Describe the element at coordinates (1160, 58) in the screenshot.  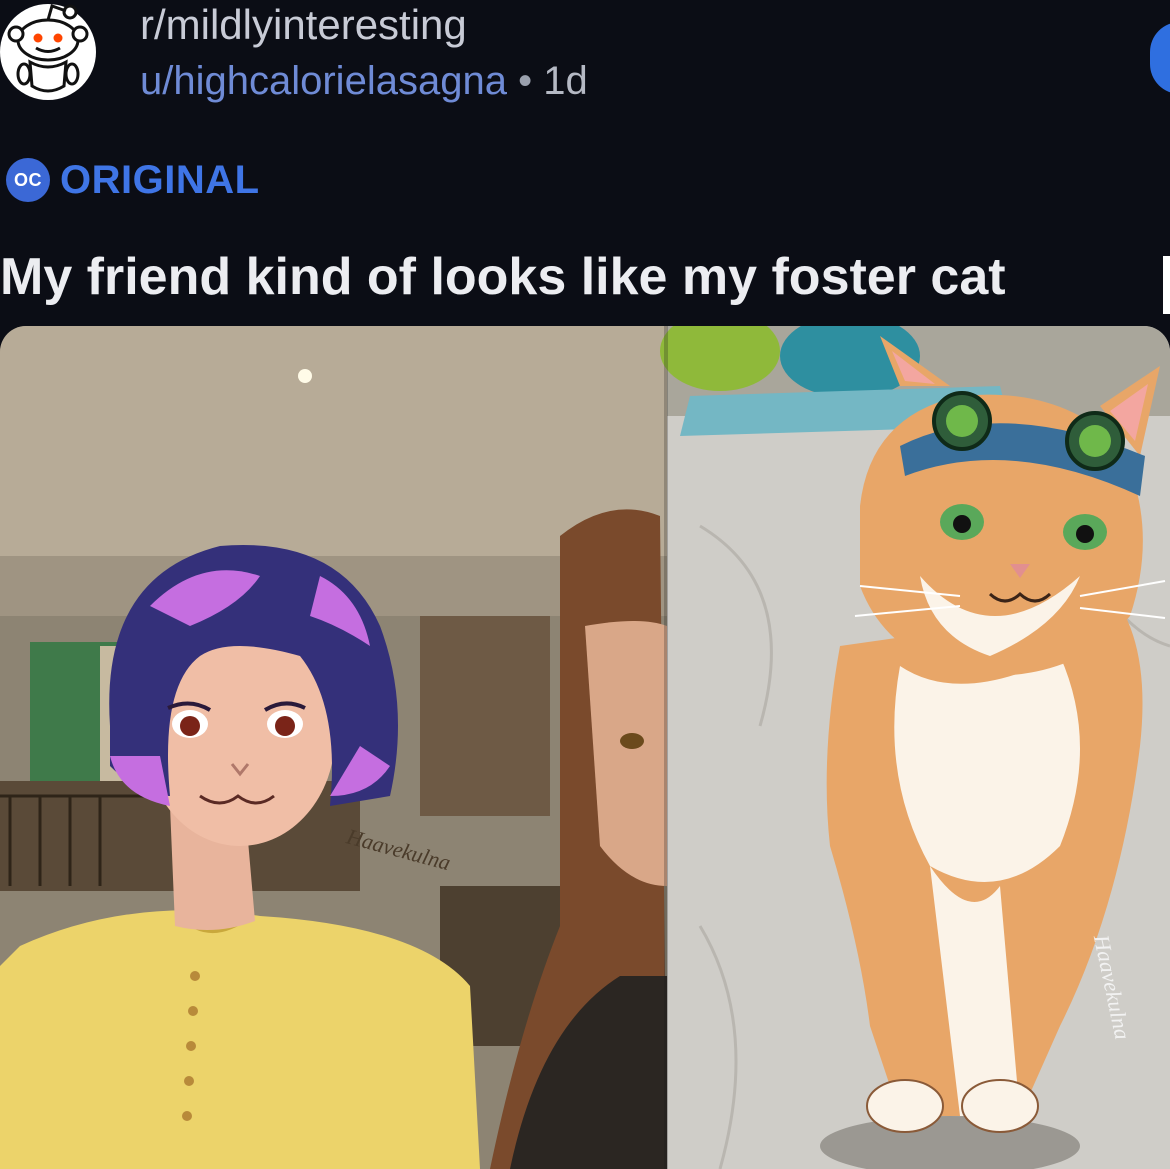
I see `join-button` at that location.